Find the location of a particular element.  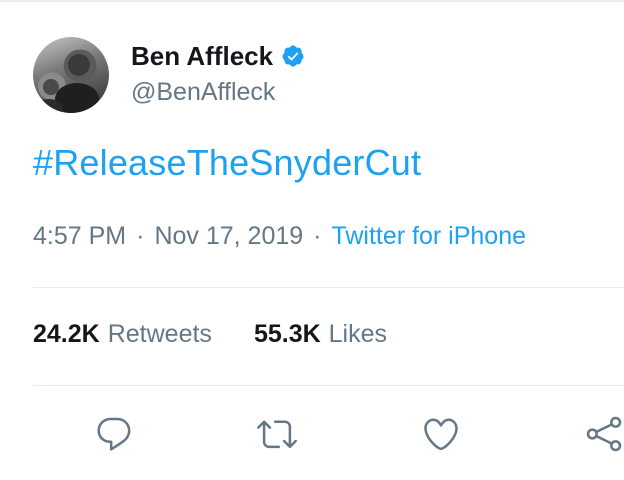

reply-icon is located at coordinates (114, 434).